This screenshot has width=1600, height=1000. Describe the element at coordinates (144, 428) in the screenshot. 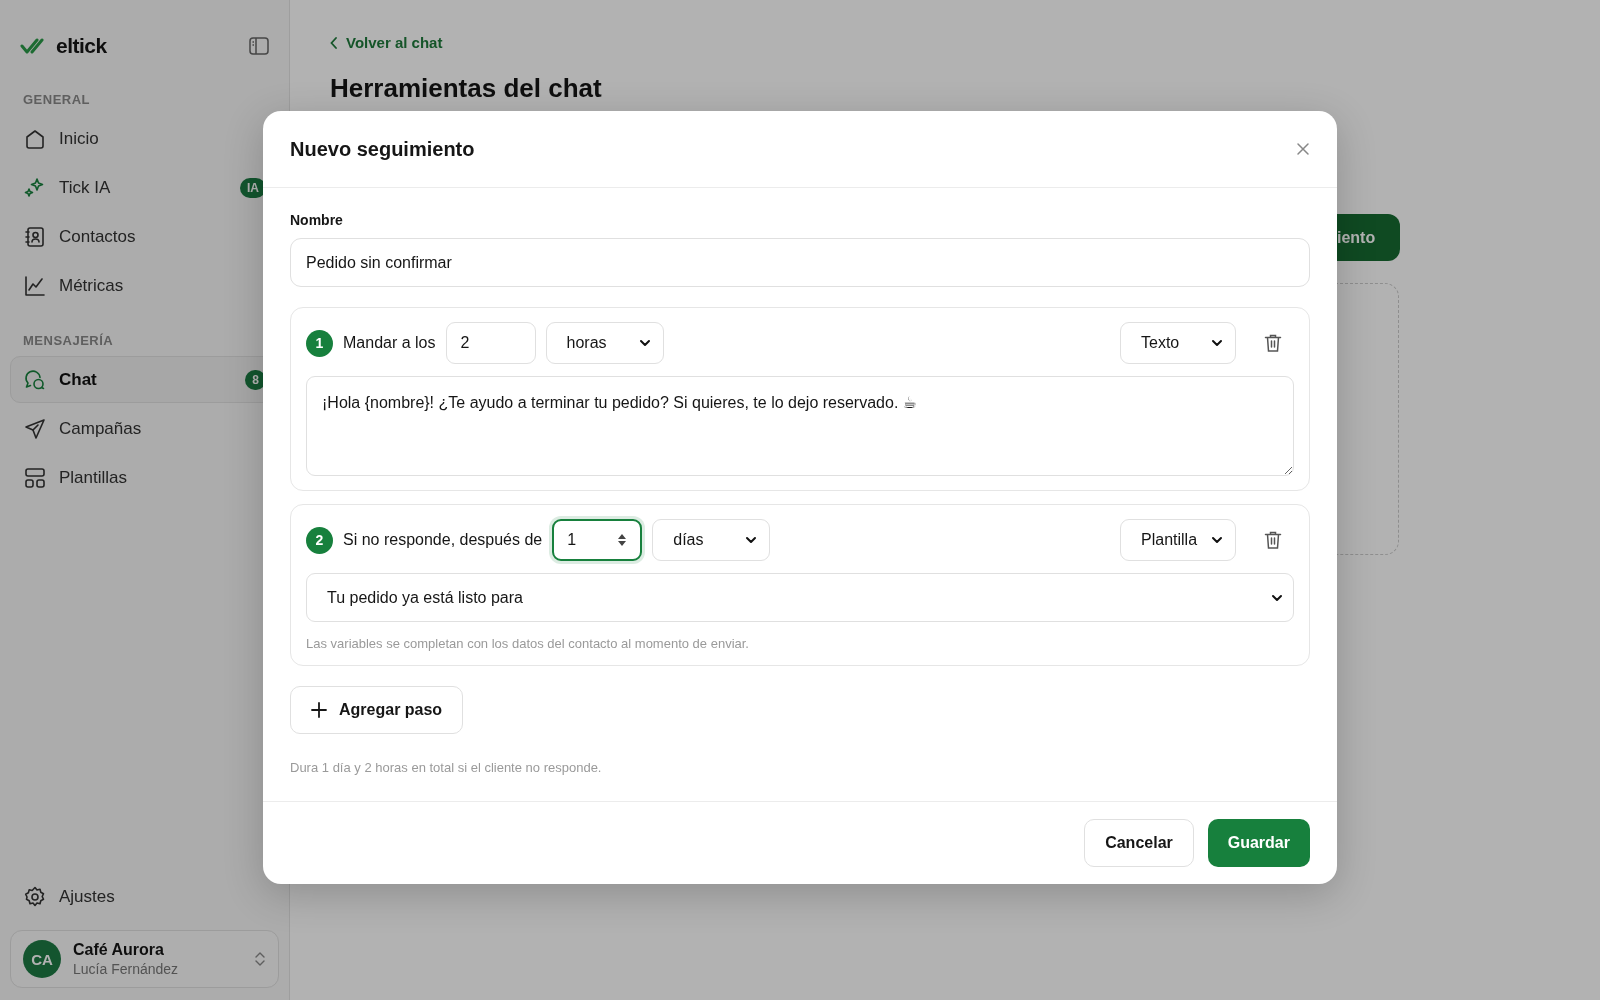

I see `nav-item: Campañas` at that location.